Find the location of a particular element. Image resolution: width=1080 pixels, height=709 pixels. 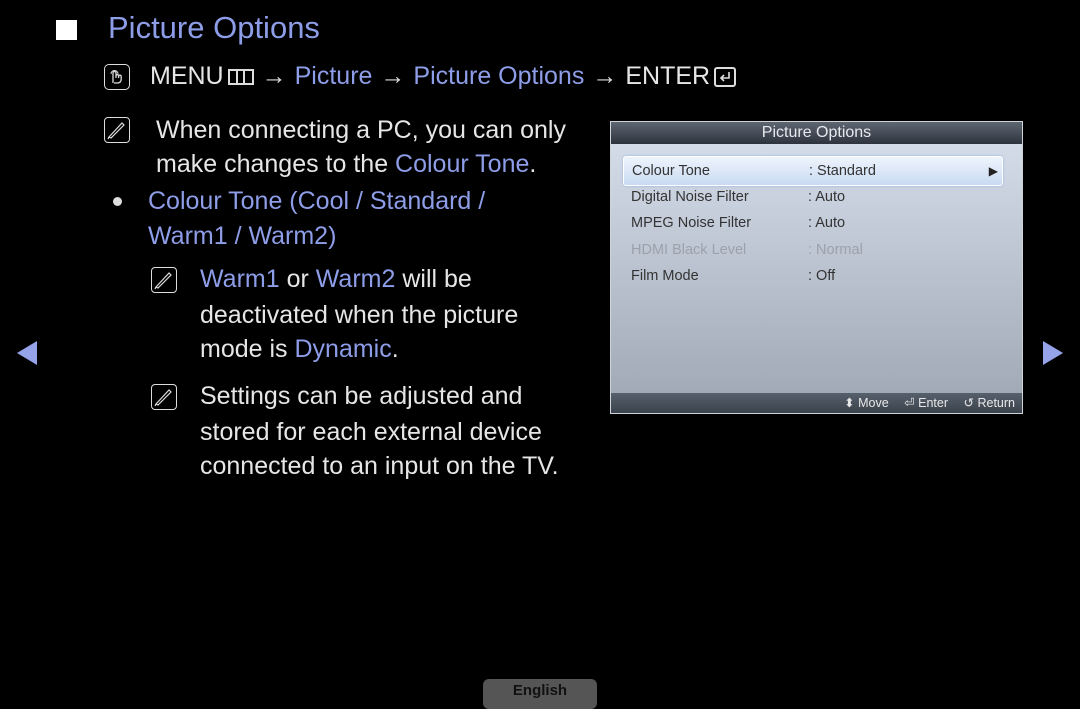

enter-icon is located at coordinates (725, 76).